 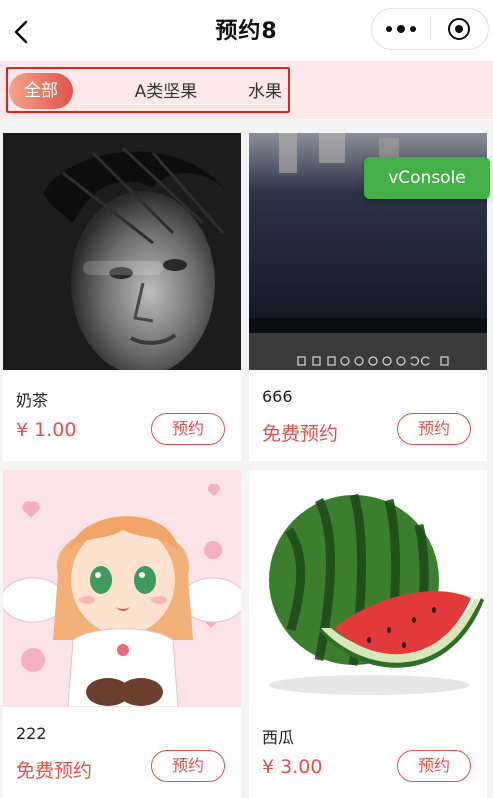 What do you see at coordinates (32, 400) in the screenshot?
I see `product-name: 奶茶` at bounding box center [32, 400].